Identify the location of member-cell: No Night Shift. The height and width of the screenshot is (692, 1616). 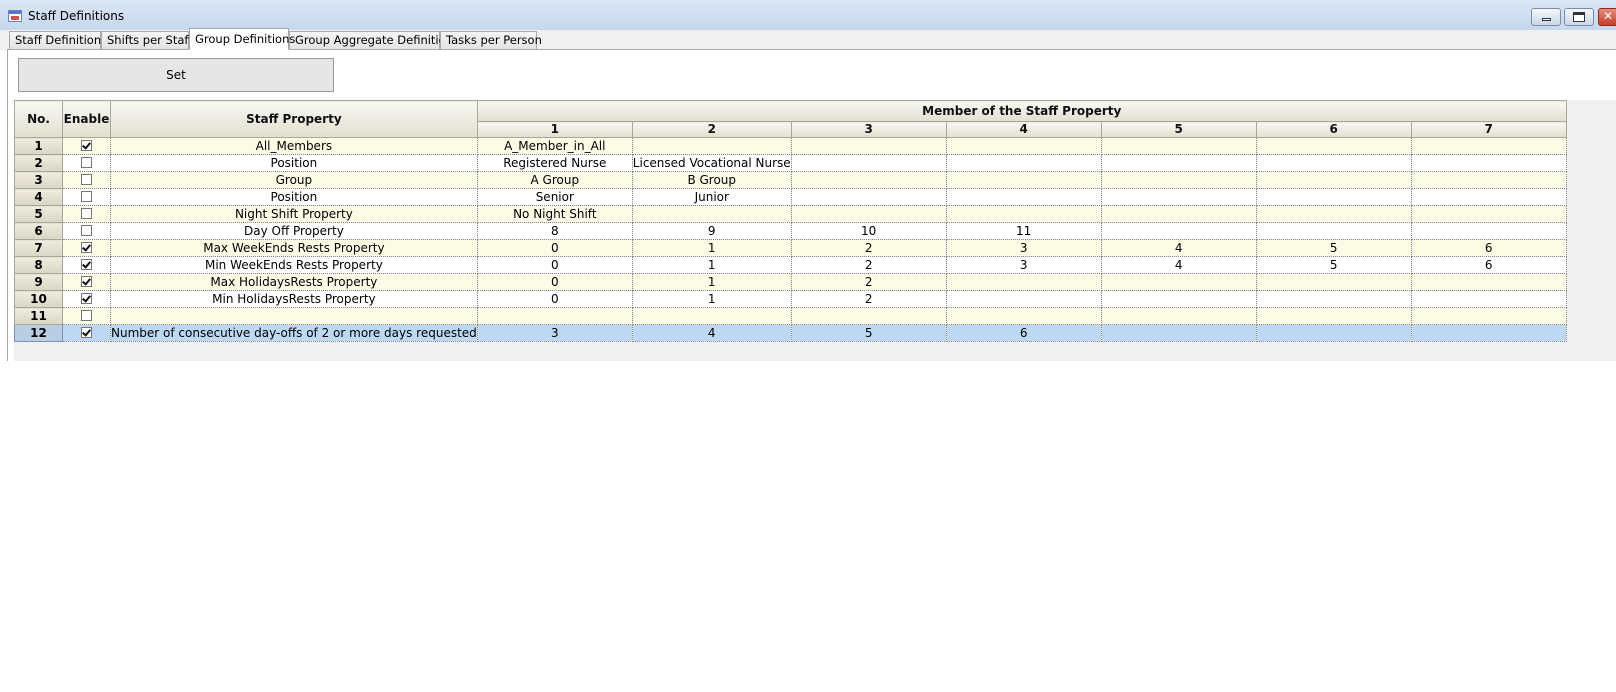
(555, 214).